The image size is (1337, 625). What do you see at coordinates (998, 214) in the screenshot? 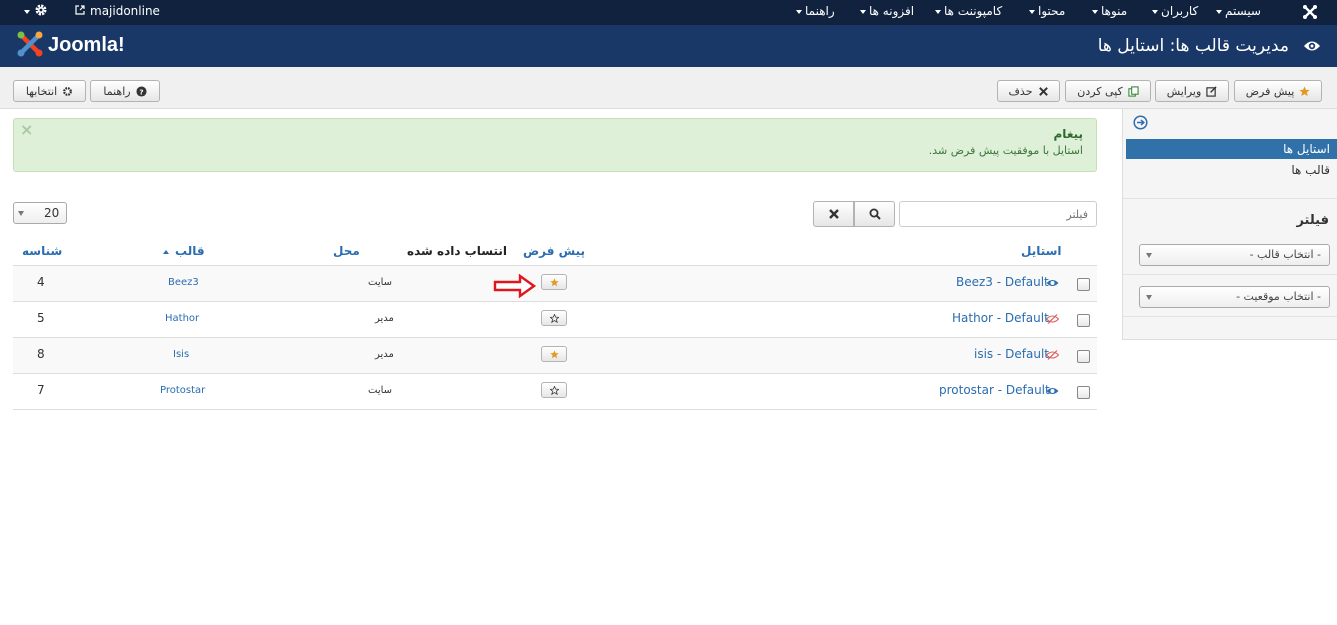
I see `search-input` at bounding box center [998, 214].